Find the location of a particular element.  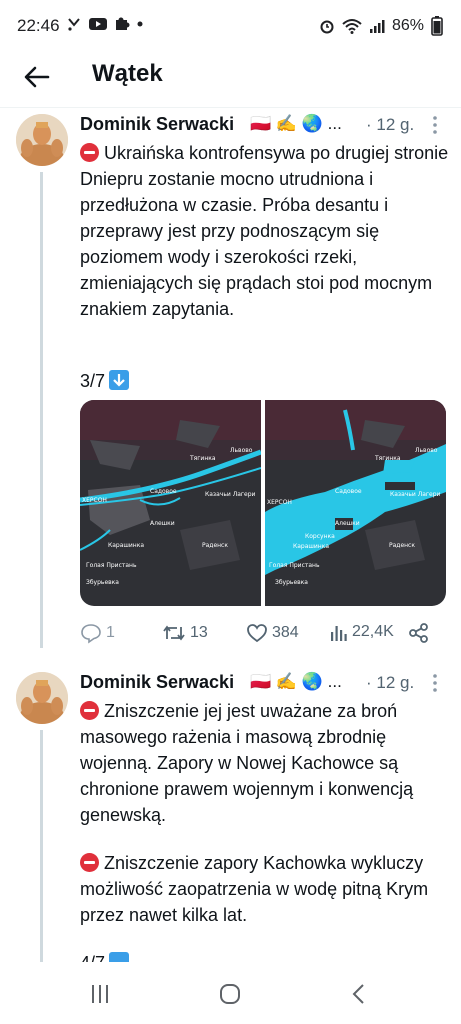

wifi-icon is located at coordinates (352, 26).